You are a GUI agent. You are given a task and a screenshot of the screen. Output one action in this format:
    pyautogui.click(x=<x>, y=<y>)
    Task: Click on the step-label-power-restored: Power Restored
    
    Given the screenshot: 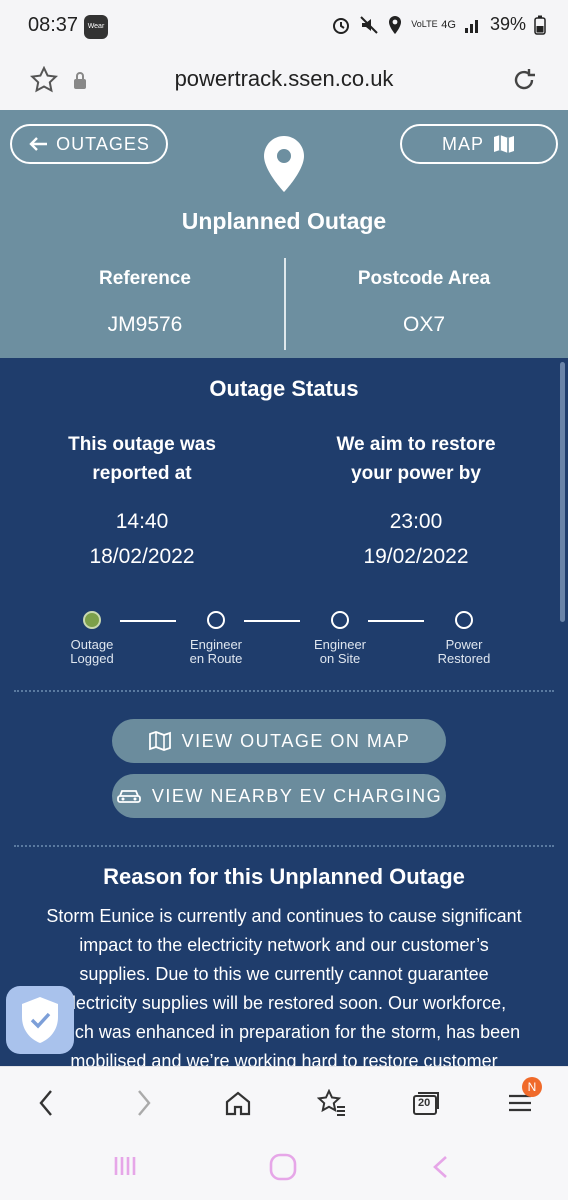 What is the action you would take?
    pyautogui.click(x=464, y=651)
    